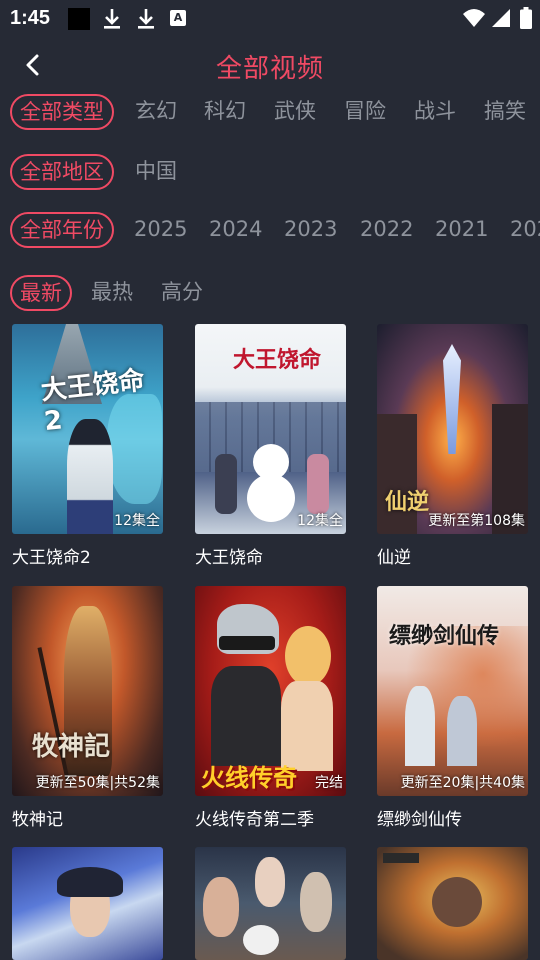 The width and height of the screenshot is (540, 960). I want to click on notification-app-icon, so click(79, 19).